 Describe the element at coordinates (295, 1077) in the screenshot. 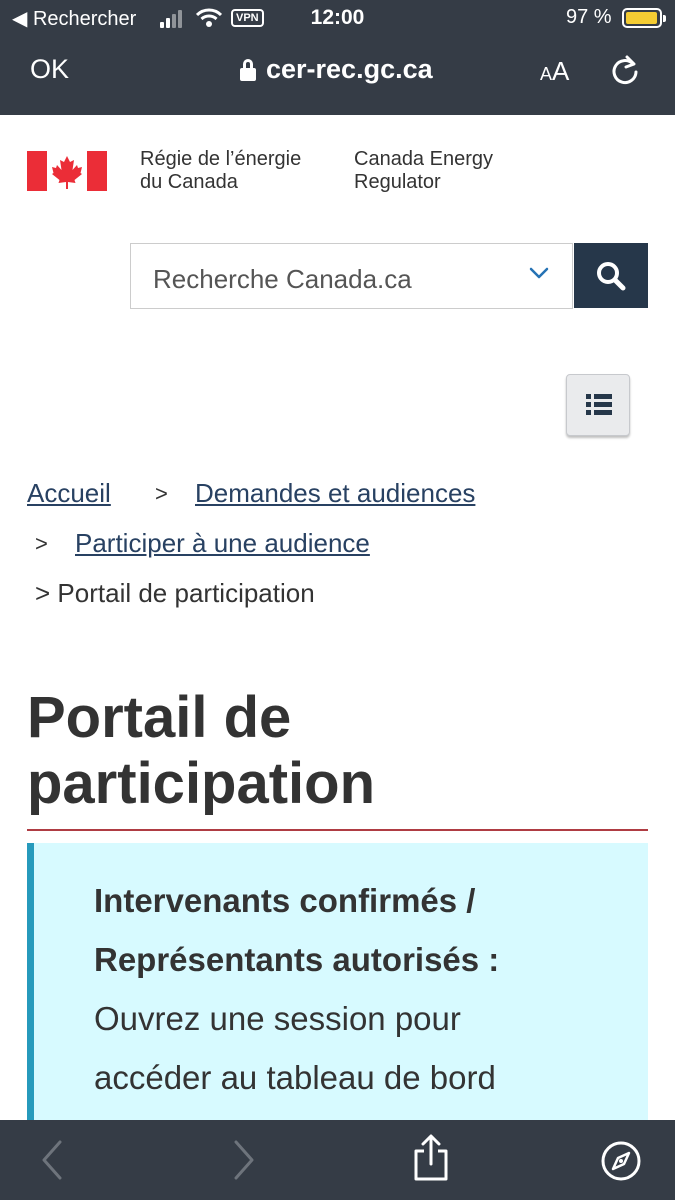

I see `alert-line2: accéder au tableau de bord` at that location.